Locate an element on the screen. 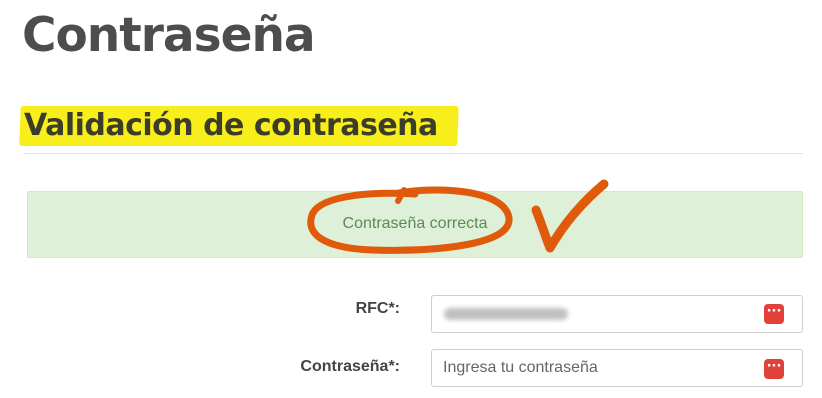  section-title: Validación de contraseña is located at coordinates (231, 125).